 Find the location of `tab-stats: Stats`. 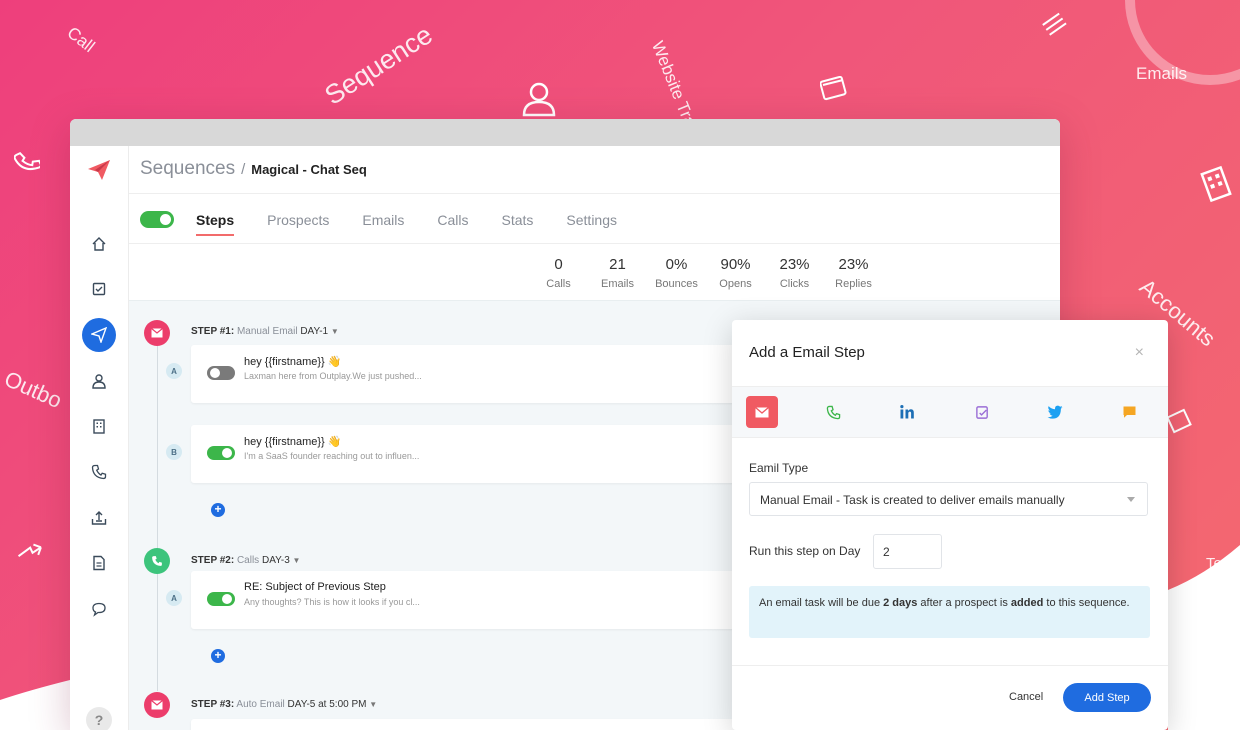

tab-stats: Stats is located at coordinates (518, 220).